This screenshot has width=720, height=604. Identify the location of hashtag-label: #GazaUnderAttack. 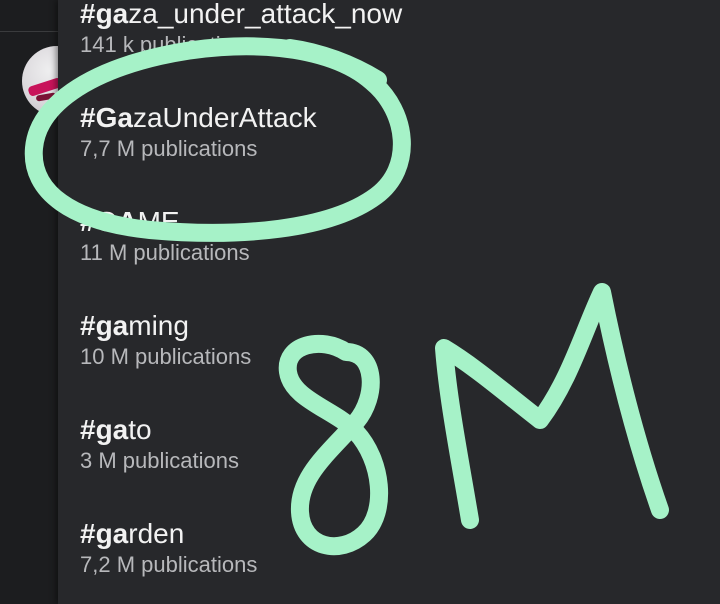
(390, 118).